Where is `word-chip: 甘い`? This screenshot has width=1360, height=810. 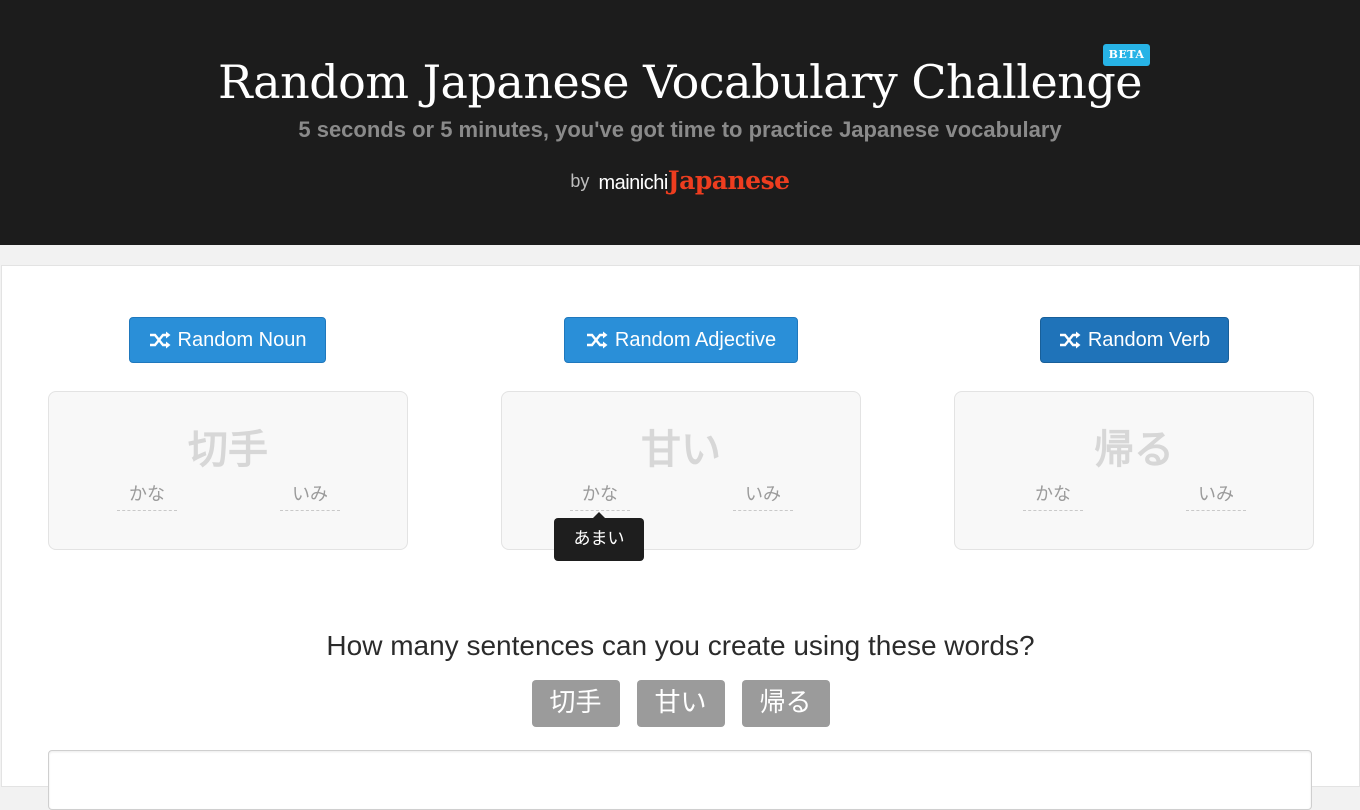
word-chip: 甘い is located at coordinates (680, 703).